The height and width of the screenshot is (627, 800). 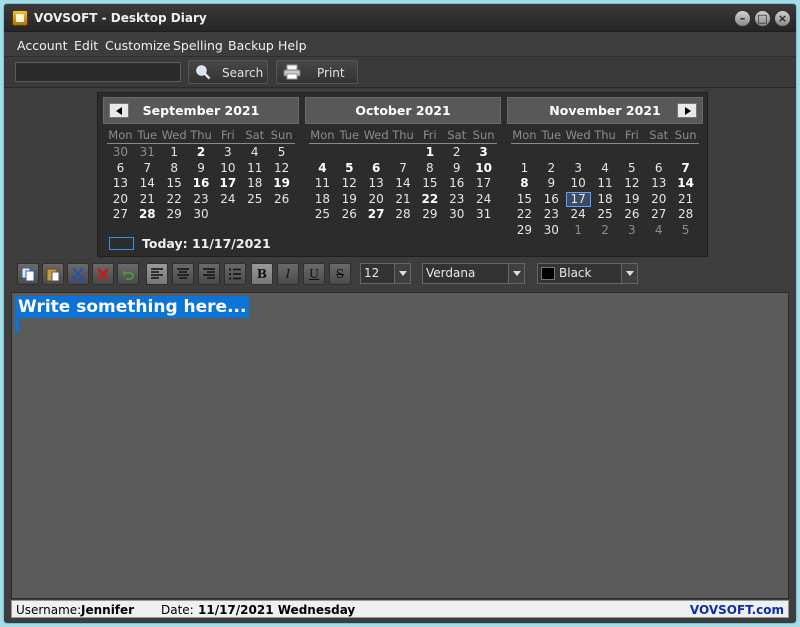 I want to click on paste-button, so click(x=53, y=274).